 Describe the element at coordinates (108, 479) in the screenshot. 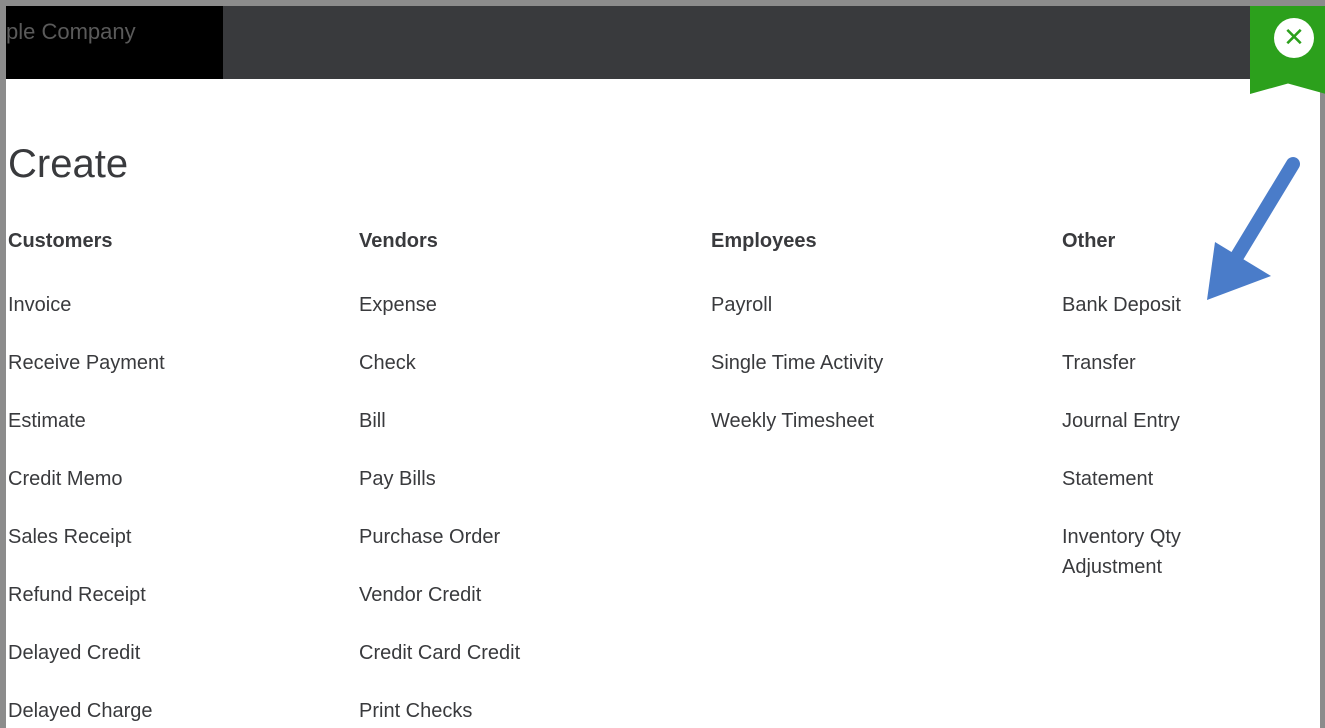

I see `menu-item-credit-memo: Credit Memo` at that location.